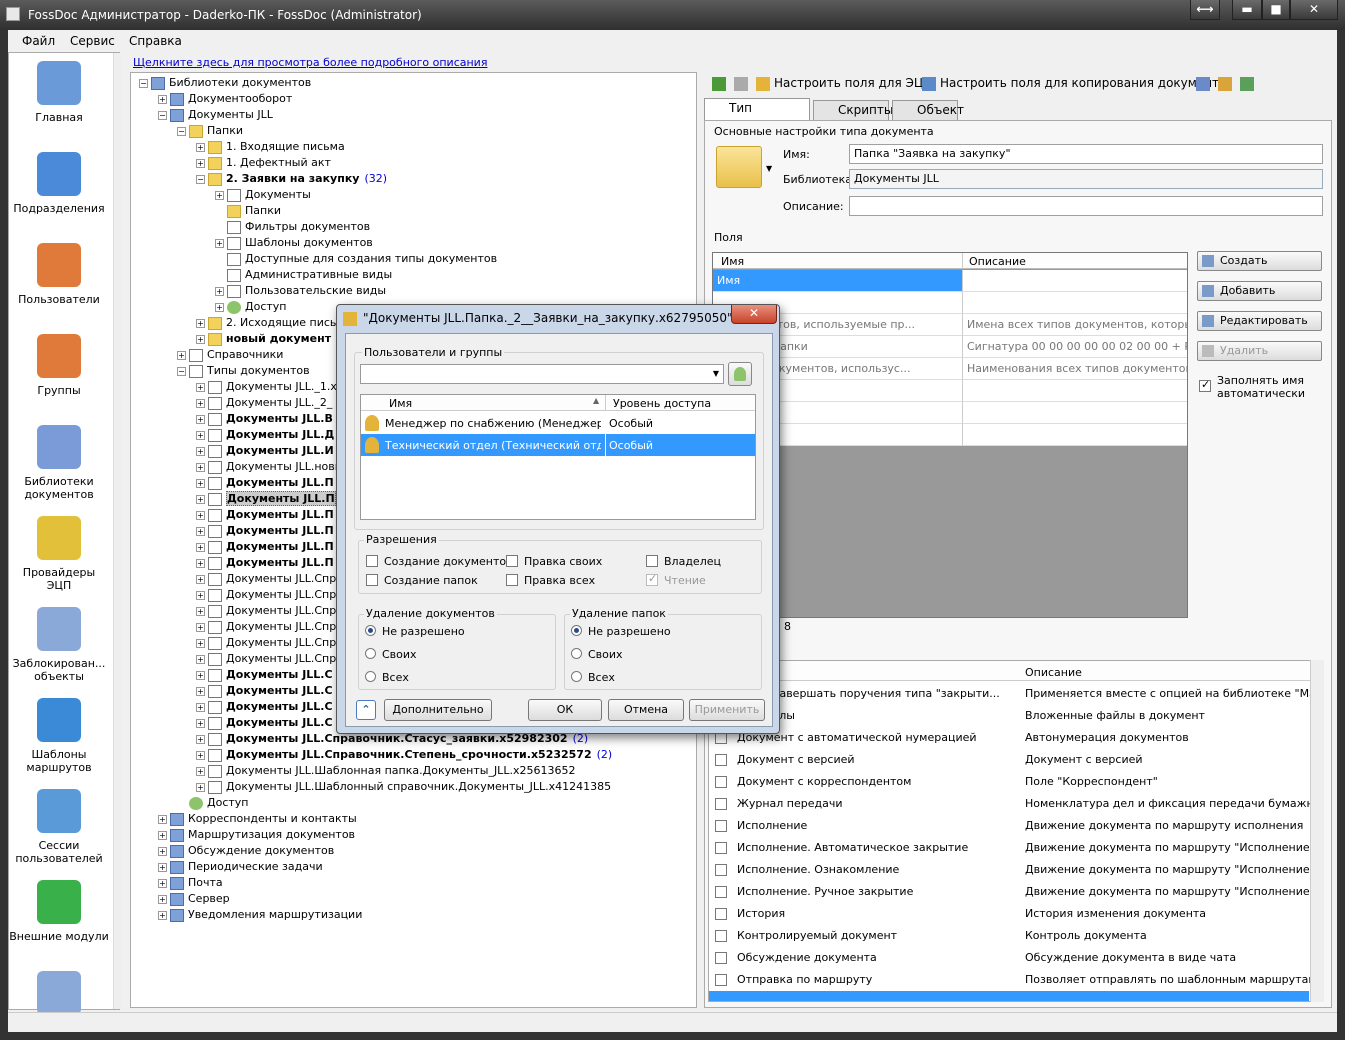 The image size is (1345, 1040). Describe the element at coordinates (356, 259) in the screenshot. I see `tree-node: Доступные для создания типы документов` at that location.